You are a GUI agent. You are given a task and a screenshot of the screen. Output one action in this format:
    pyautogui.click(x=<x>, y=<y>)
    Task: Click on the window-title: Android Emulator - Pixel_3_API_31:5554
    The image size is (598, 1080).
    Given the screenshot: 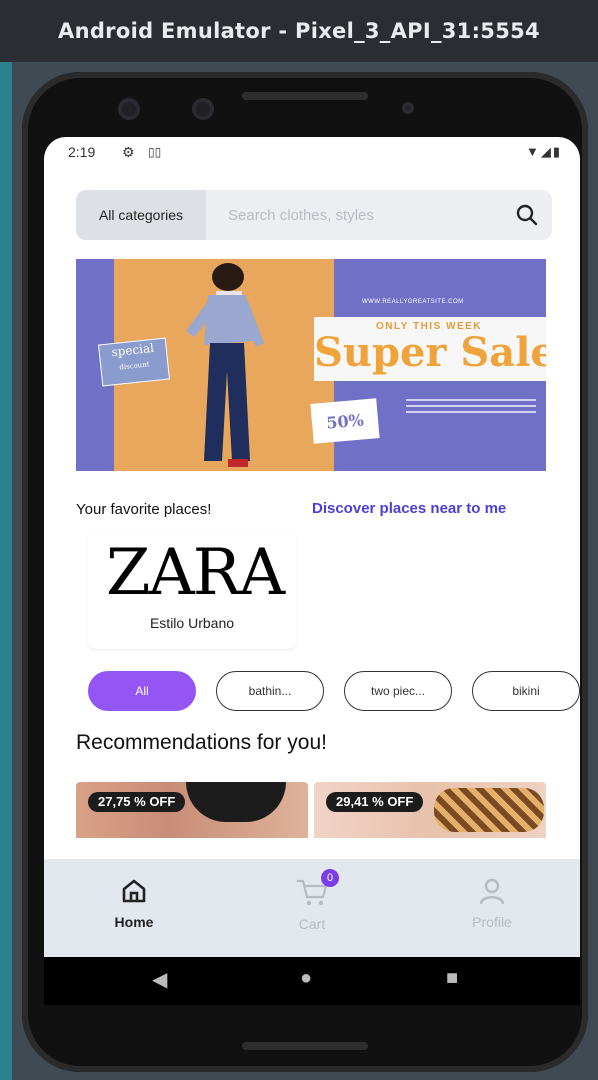 What is the action you would take?
    pyautogui.click(x=299, y=31)
    